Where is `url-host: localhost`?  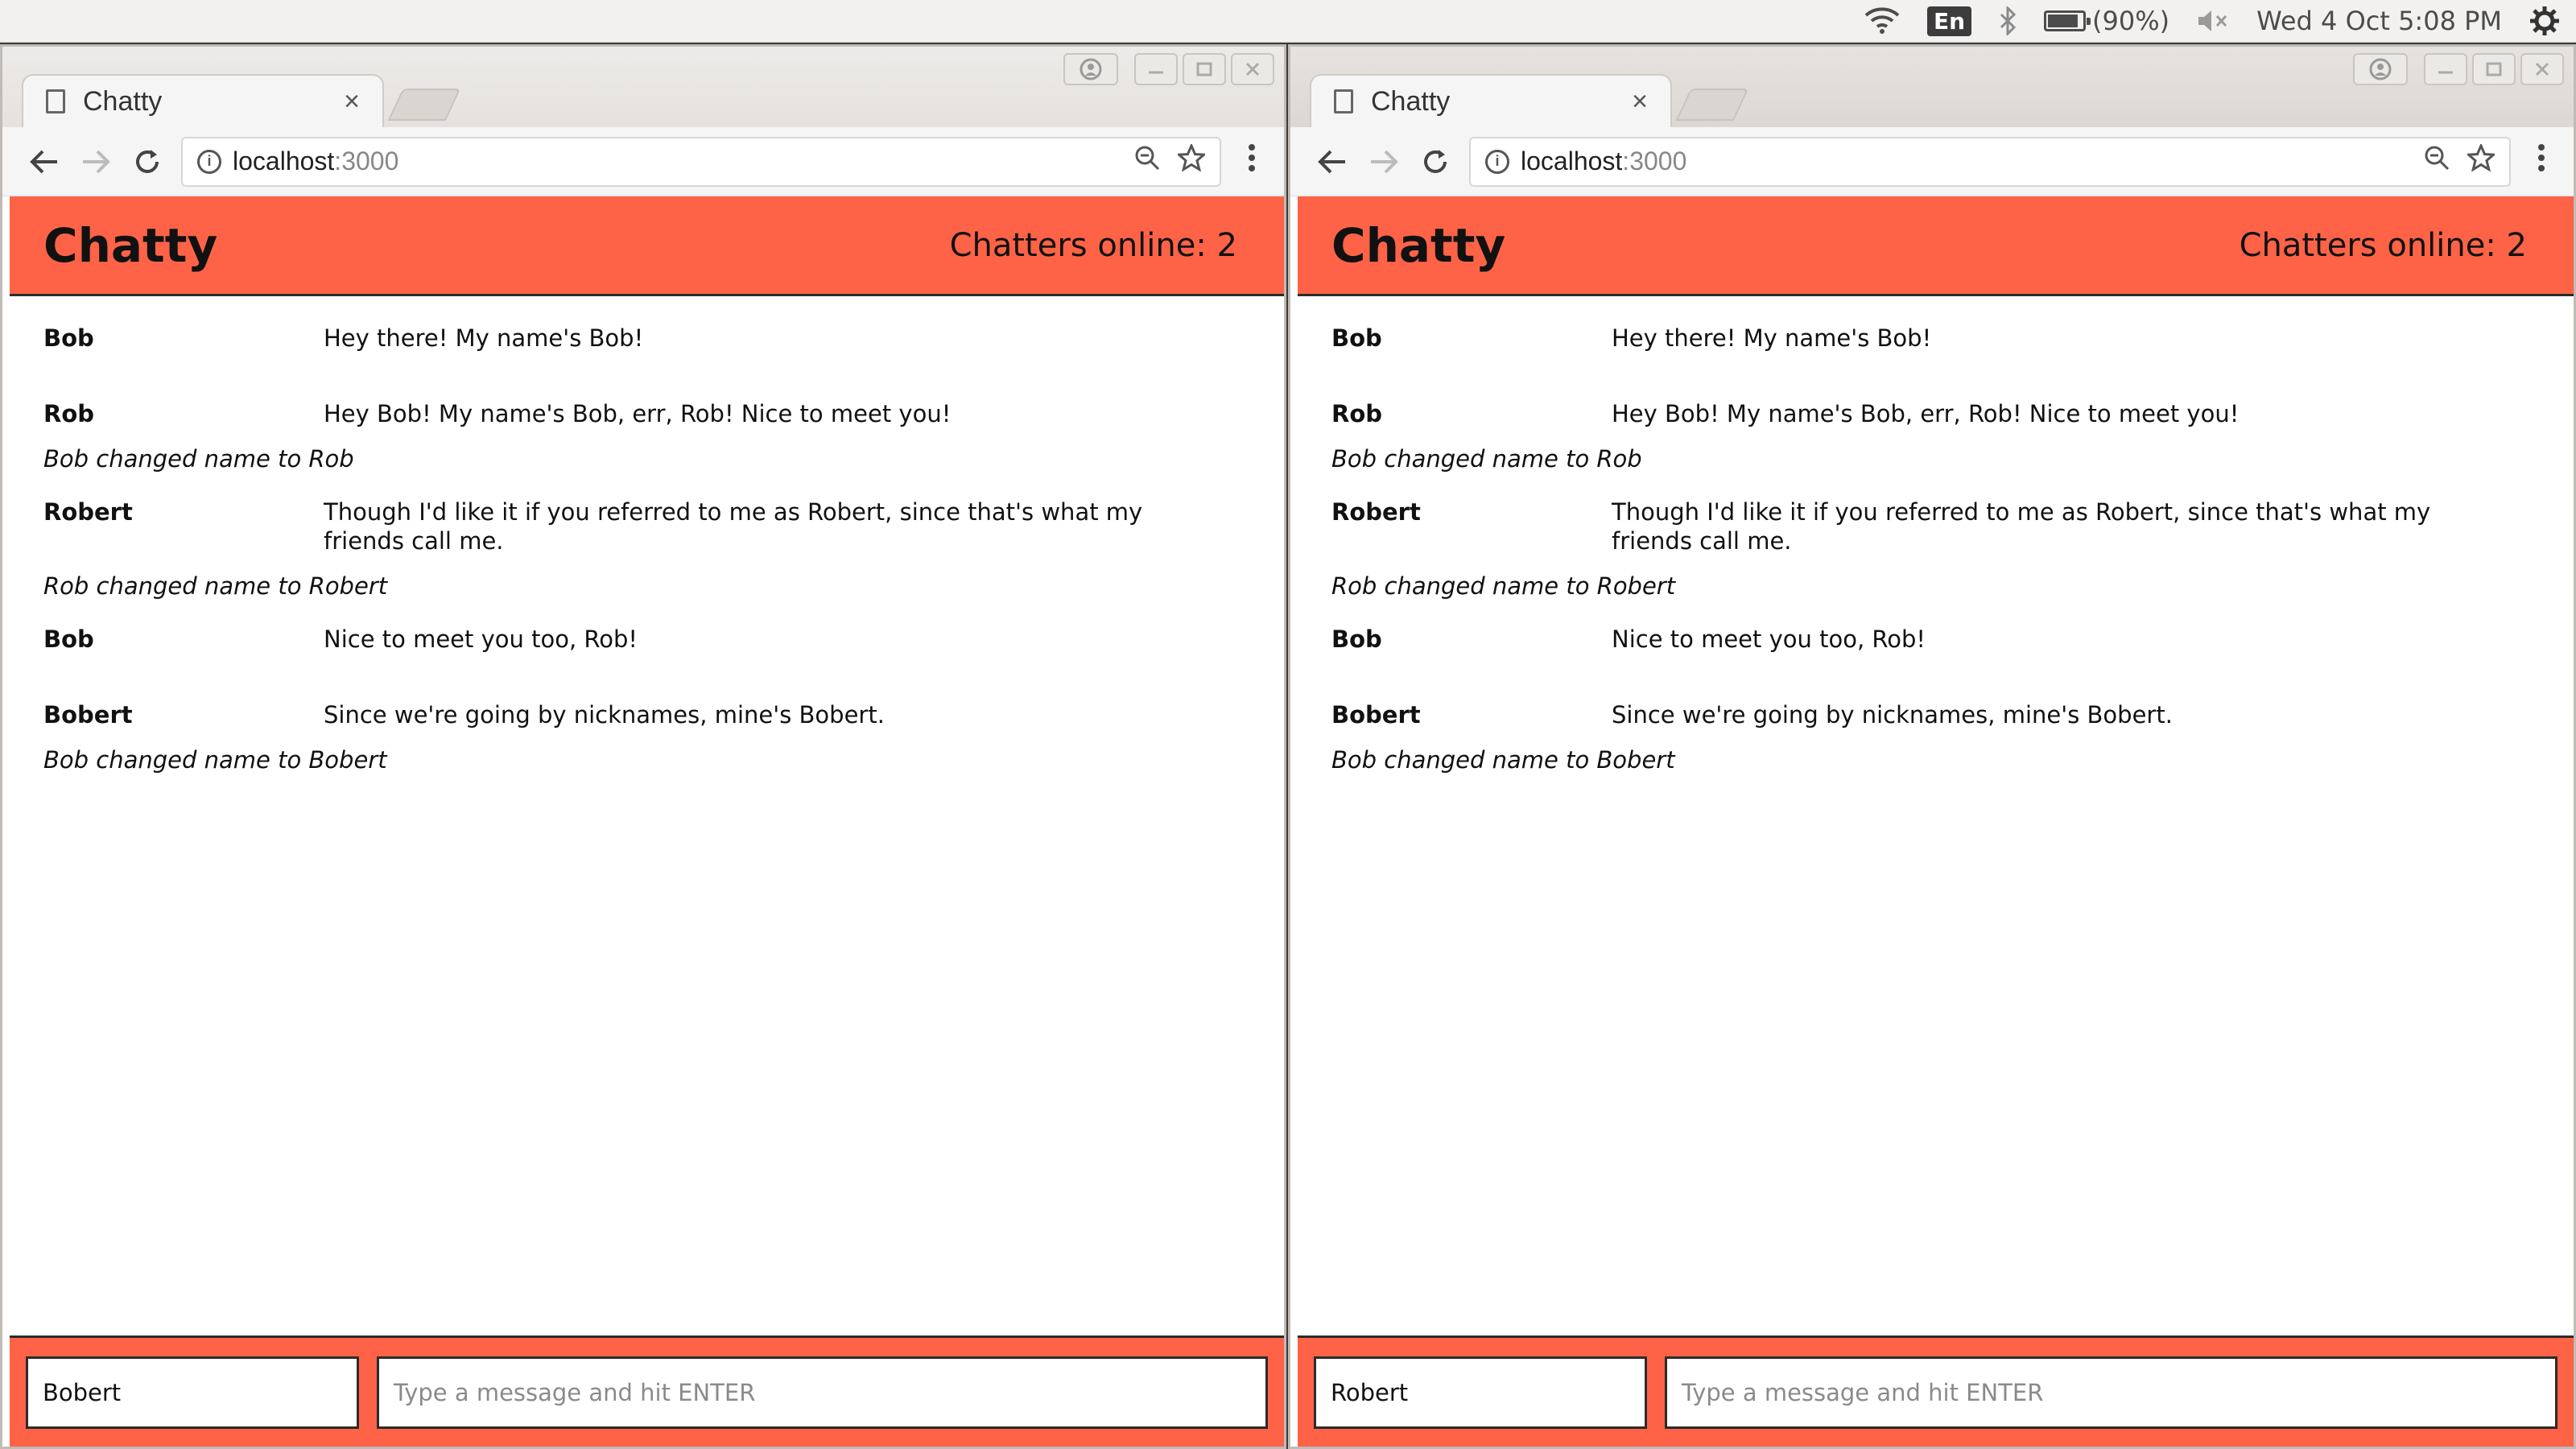 url-host: localhost is located at coordinates (1572, 161).